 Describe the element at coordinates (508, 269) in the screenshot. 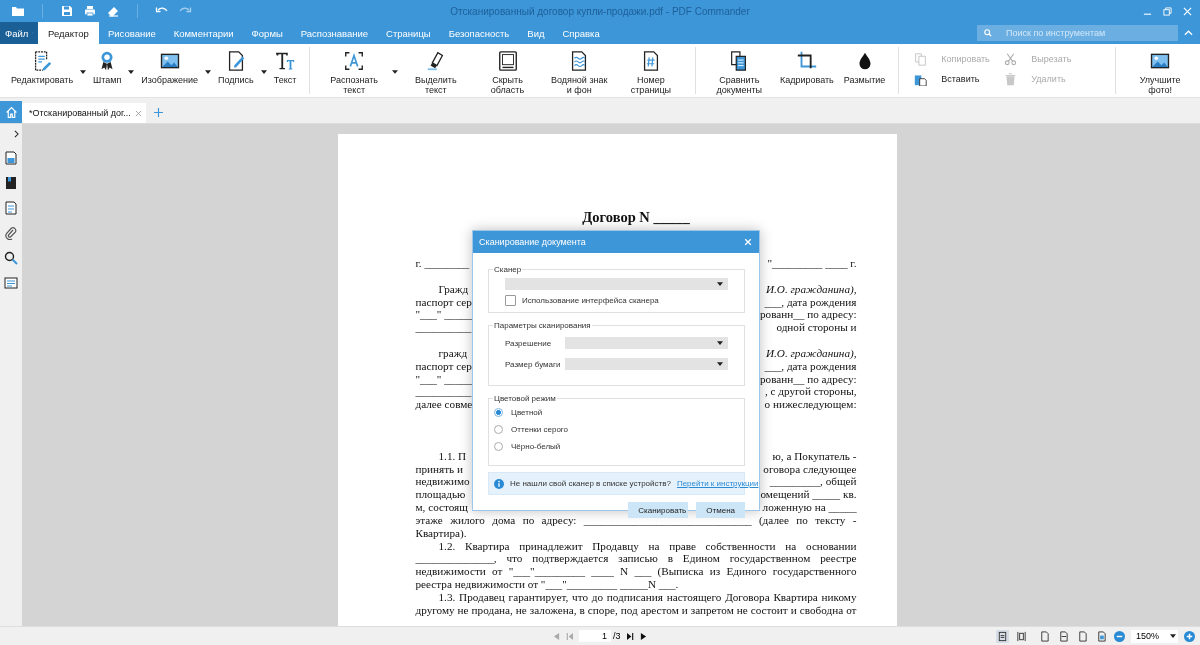

I see `group-title: Сканер` at that location.